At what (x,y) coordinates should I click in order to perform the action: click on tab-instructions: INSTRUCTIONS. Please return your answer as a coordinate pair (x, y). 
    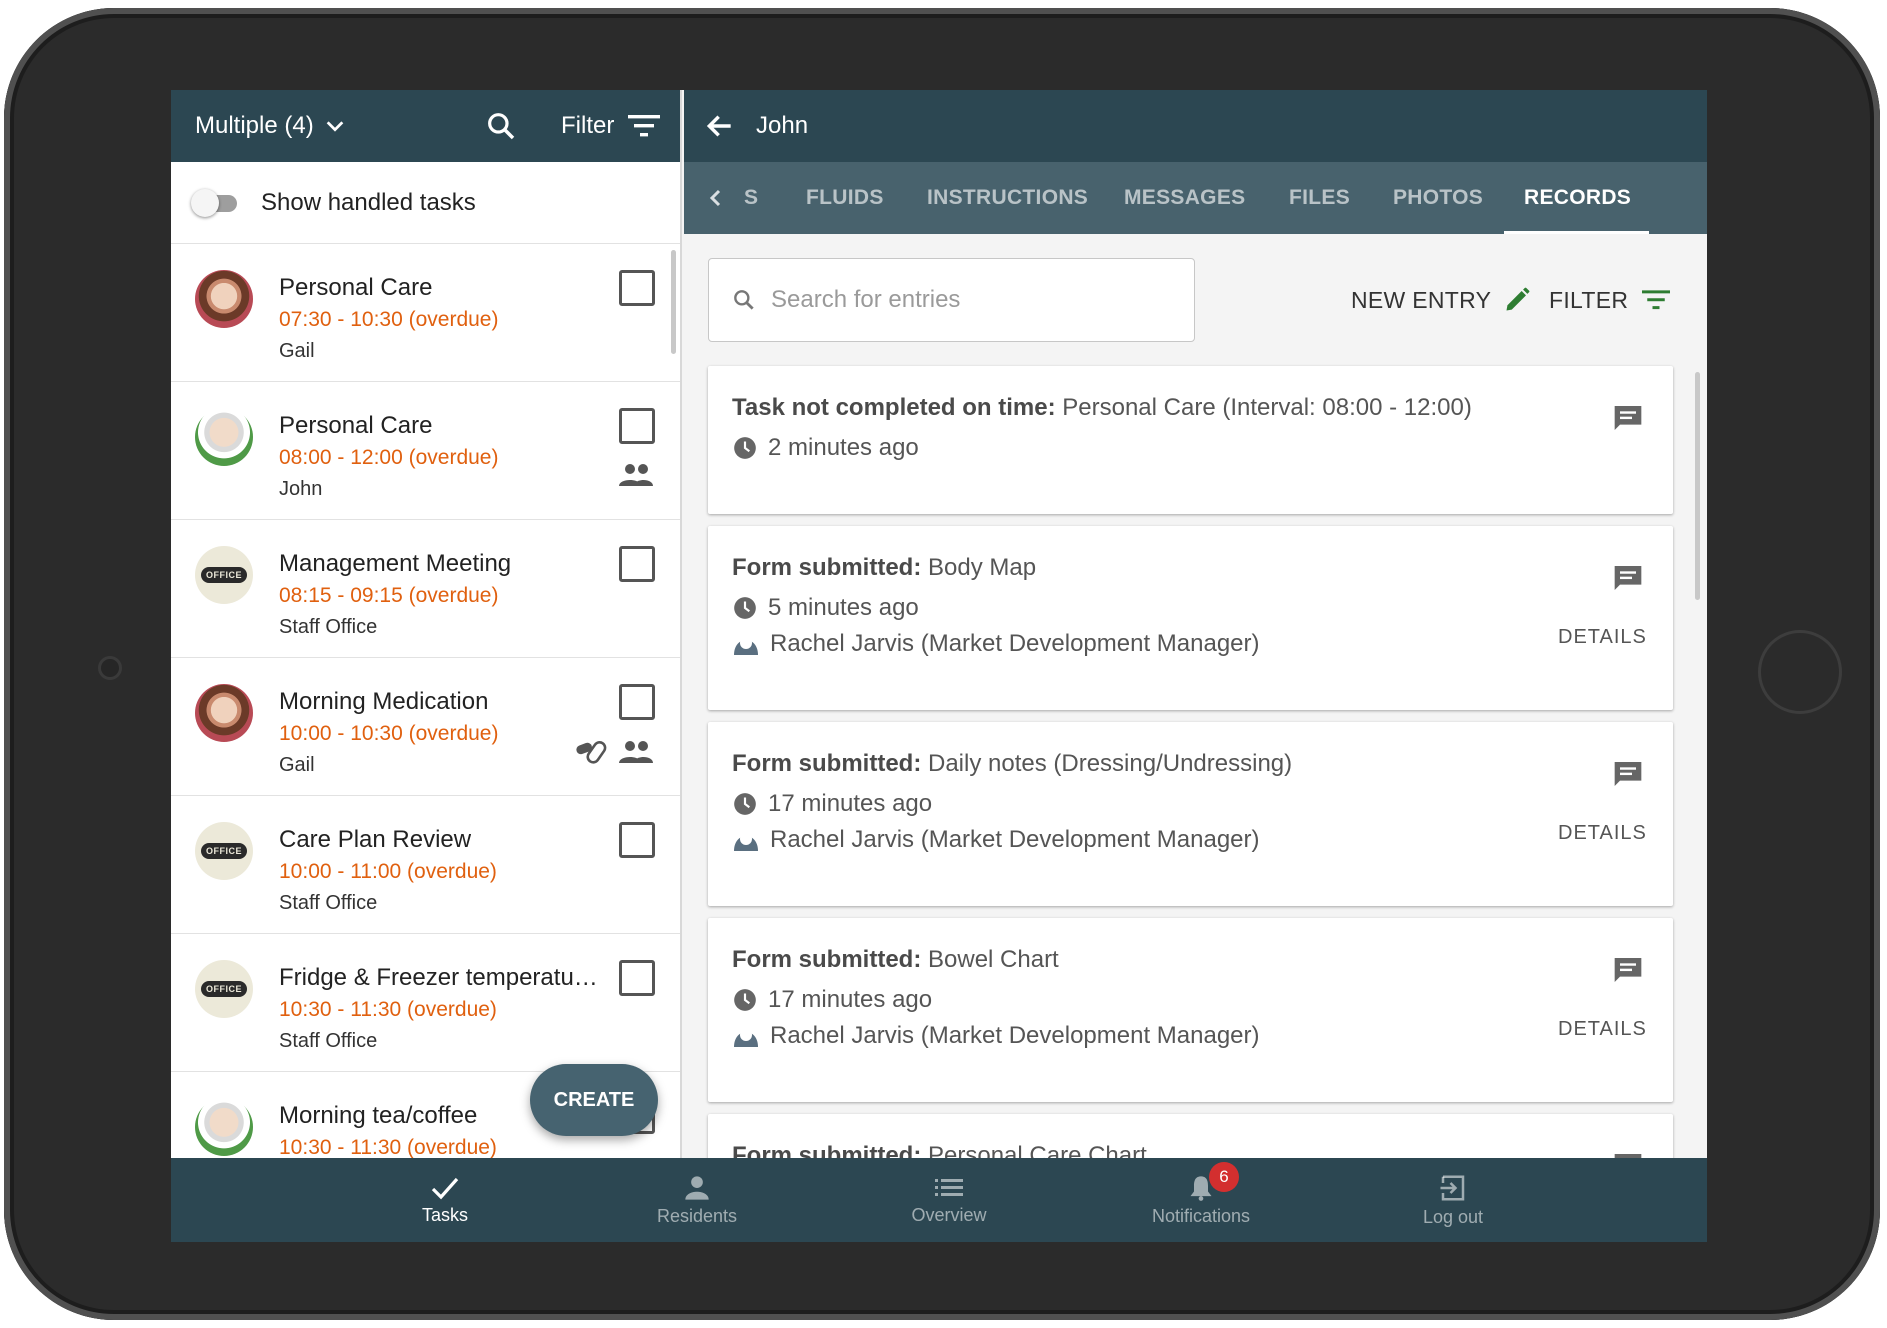
    Looking at the image, I should click on (1007, 198).